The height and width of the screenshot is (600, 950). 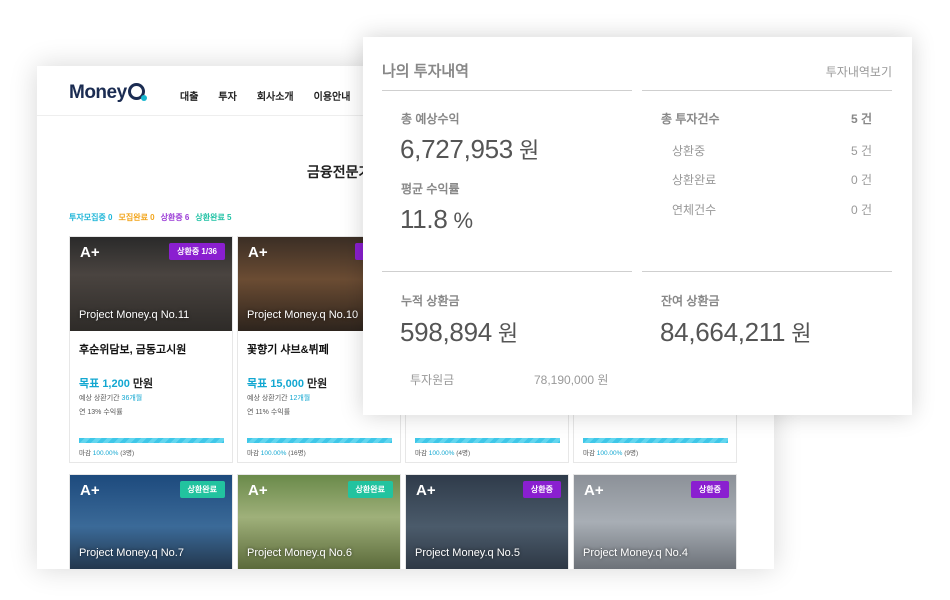 I want to click on section-title: 금융전문가, so click(x=339, y=172).